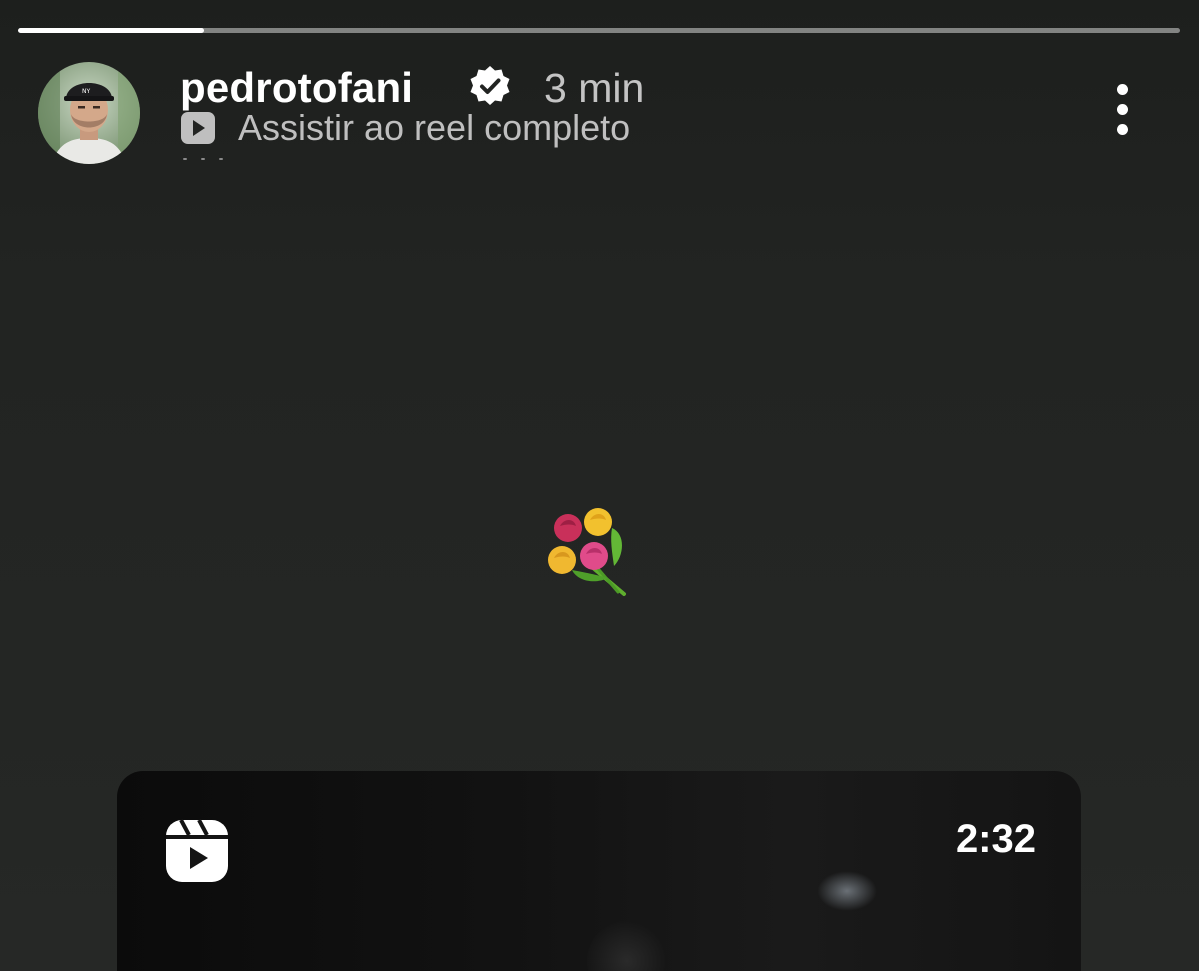 The image size is (1199, 971). What do you see at coordinates (594, 88) in the screenshot?
I see `story-timestamp: 3 min` at bounding box center [594, 88].